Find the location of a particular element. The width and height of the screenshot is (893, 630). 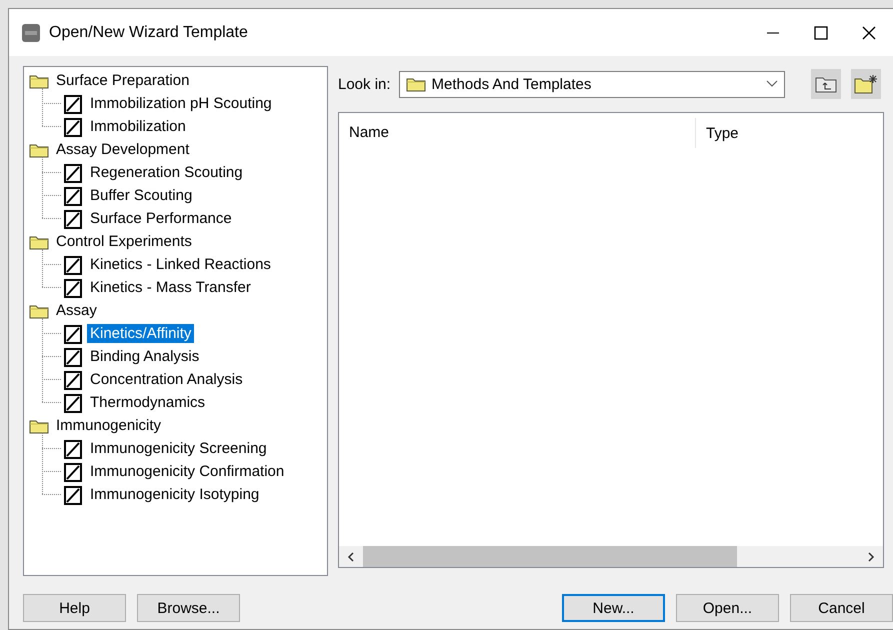

maximize-icon is located at coordinates (821, 33).